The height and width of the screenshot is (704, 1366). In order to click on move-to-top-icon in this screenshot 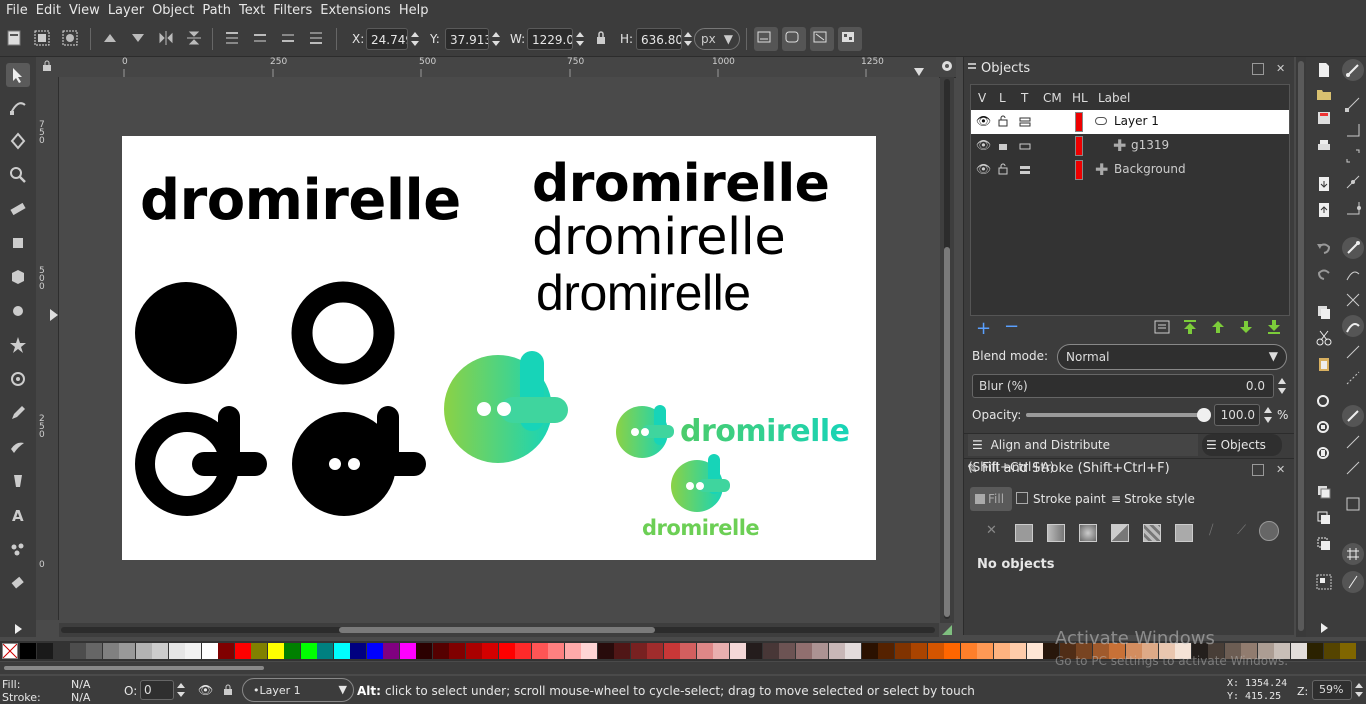, I will do `click(1190, 329)`.